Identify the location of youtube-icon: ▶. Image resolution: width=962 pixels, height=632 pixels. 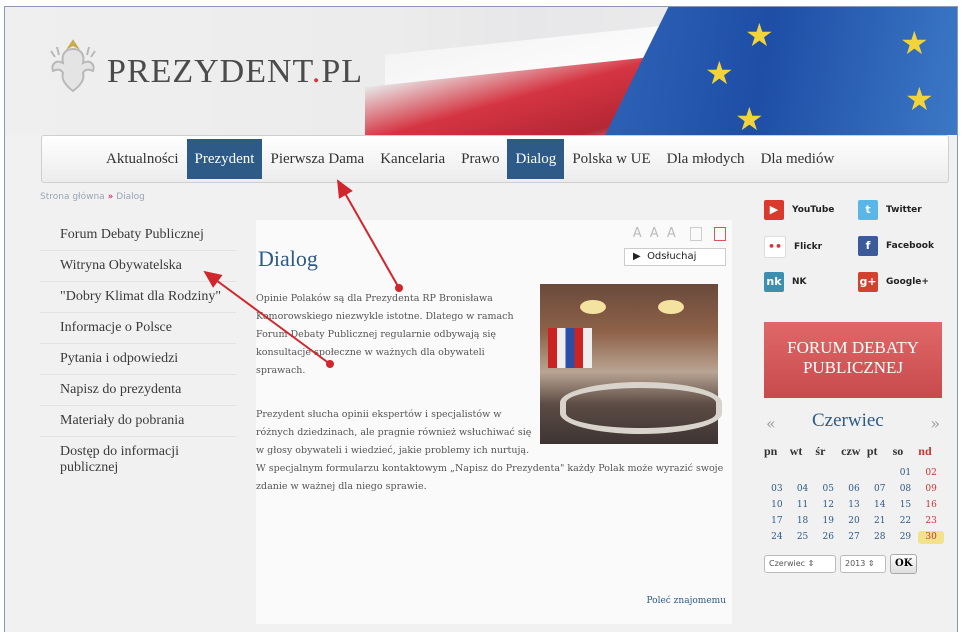
(774, 210).